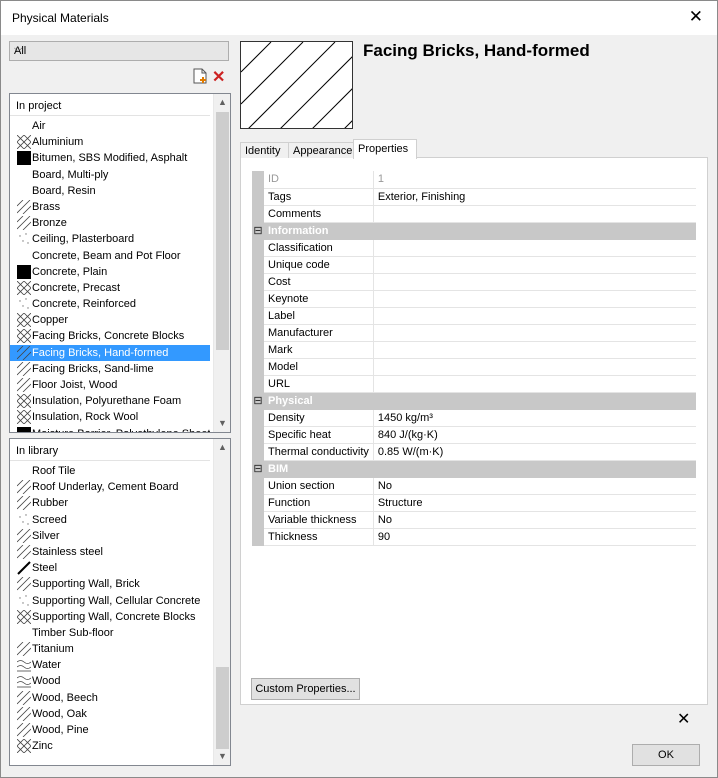  I want to click on list-item: Silver, so click(110, 536).